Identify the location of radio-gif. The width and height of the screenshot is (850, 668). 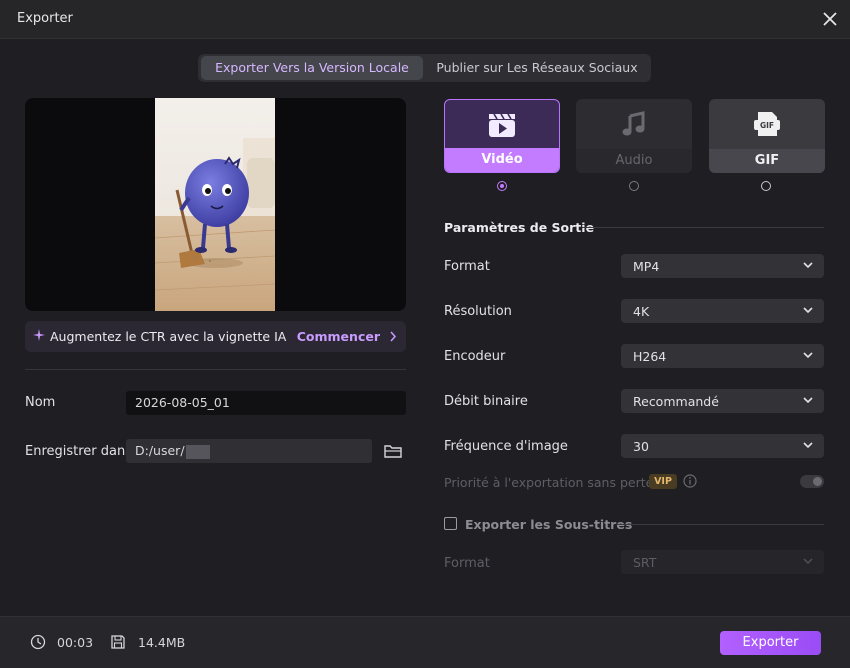
(766, 186).